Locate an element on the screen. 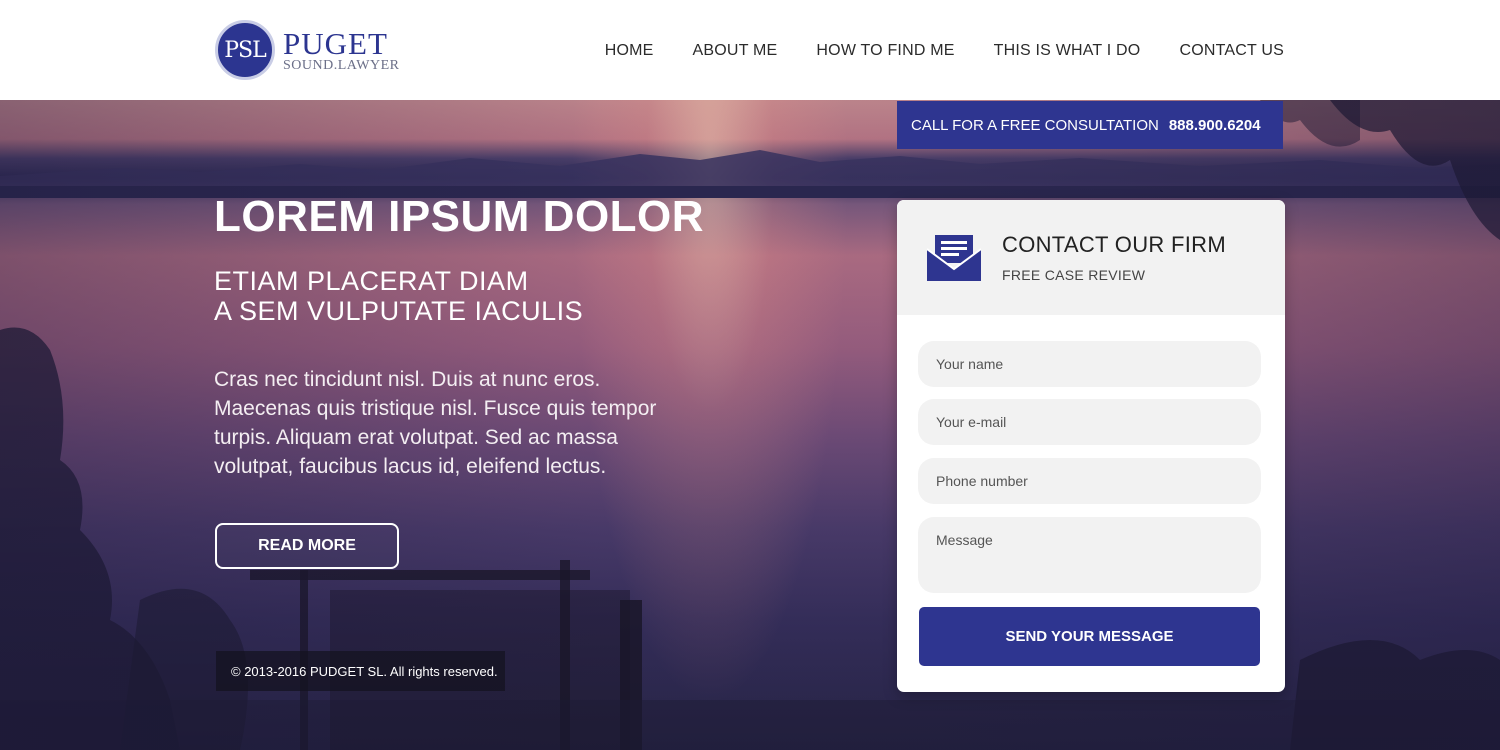 The width and height of the screenshot is (1500, 750). consultation-phone: 888.900.6204 is located at coordinates (1215, 125).